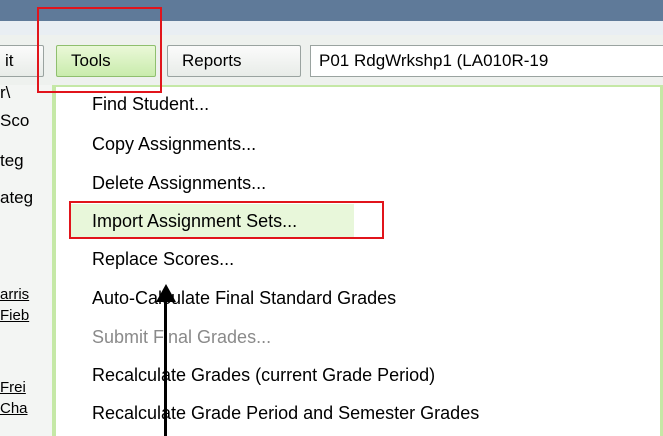 Image resolution: width=663 pixels, height=436 pixels. Describe the element at coordinates (14, 315) in the screenshot. I see `left-fragment: Fieb` at that location.